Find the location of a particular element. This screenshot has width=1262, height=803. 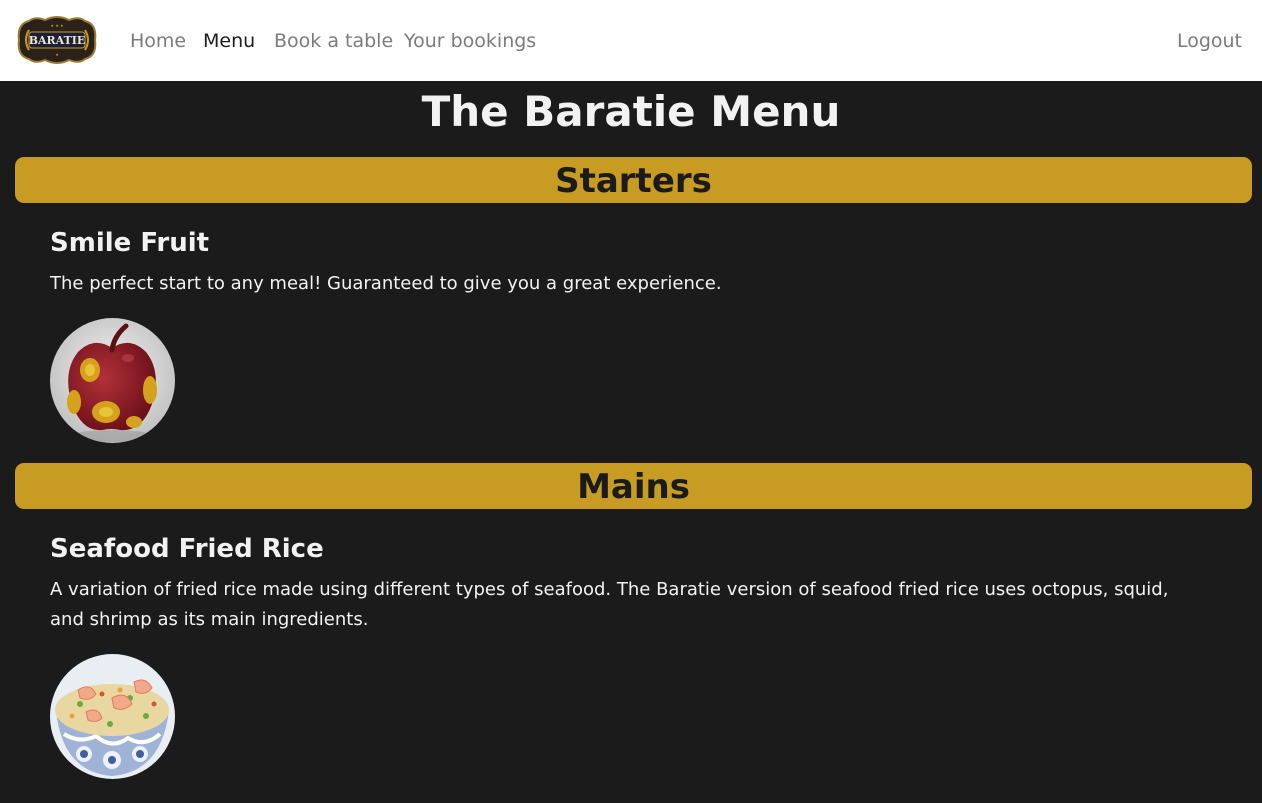

nav-link-home: Home is located at coordinates (158, 41).